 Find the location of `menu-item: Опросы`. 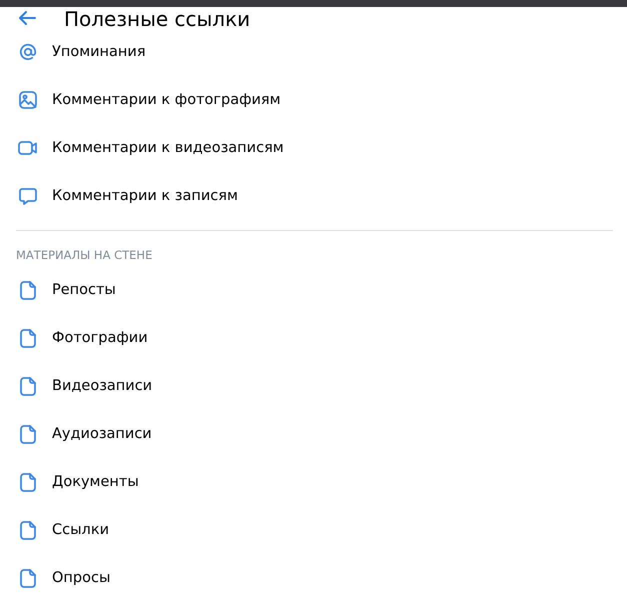

menu-item: Опросы is located at coordinates (313, 578).